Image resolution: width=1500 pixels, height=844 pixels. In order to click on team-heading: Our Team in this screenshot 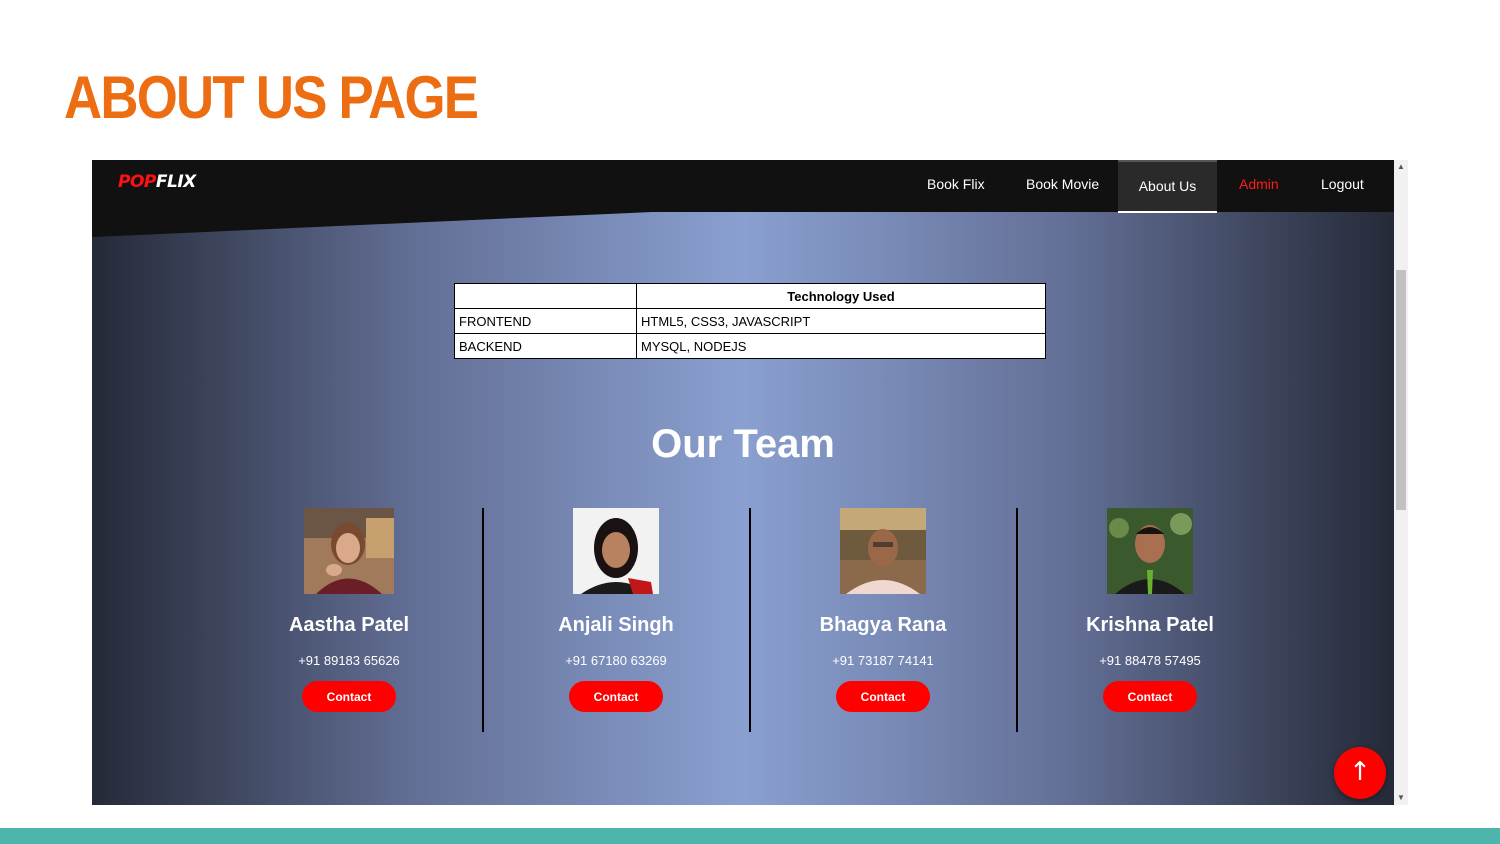, I will do `click(743, 444)`.